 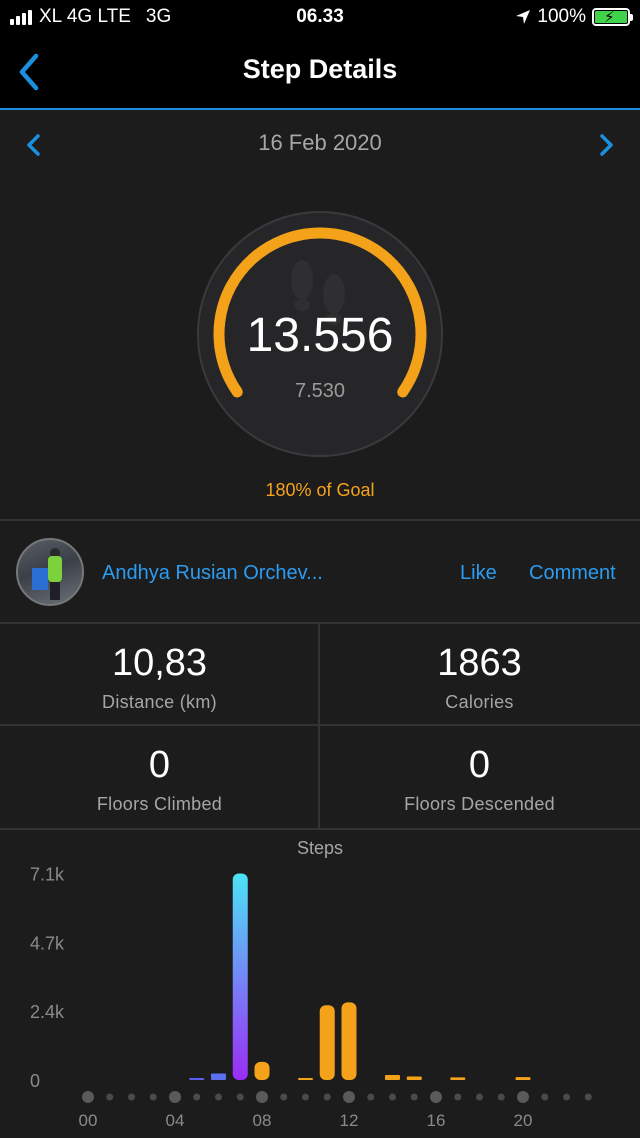 I want to click on stat-floors-climbed: 0 Floors Climbed, so click(x=159, y=777).